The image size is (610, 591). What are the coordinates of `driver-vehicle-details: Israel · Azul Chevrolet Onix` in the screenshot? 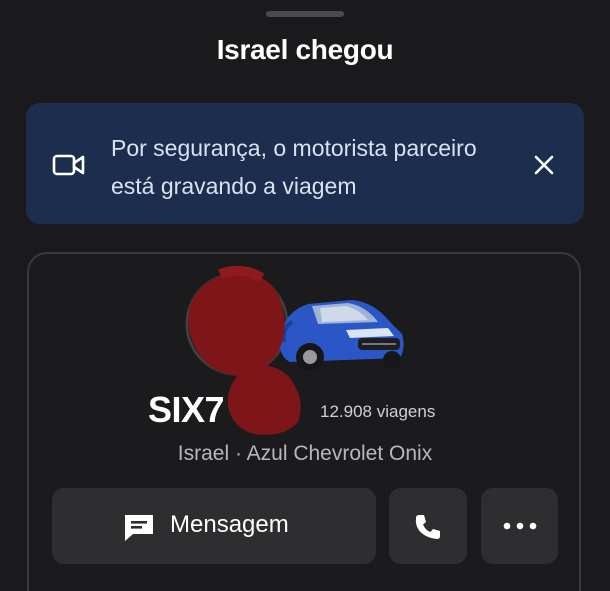 It's located at (305, 453).